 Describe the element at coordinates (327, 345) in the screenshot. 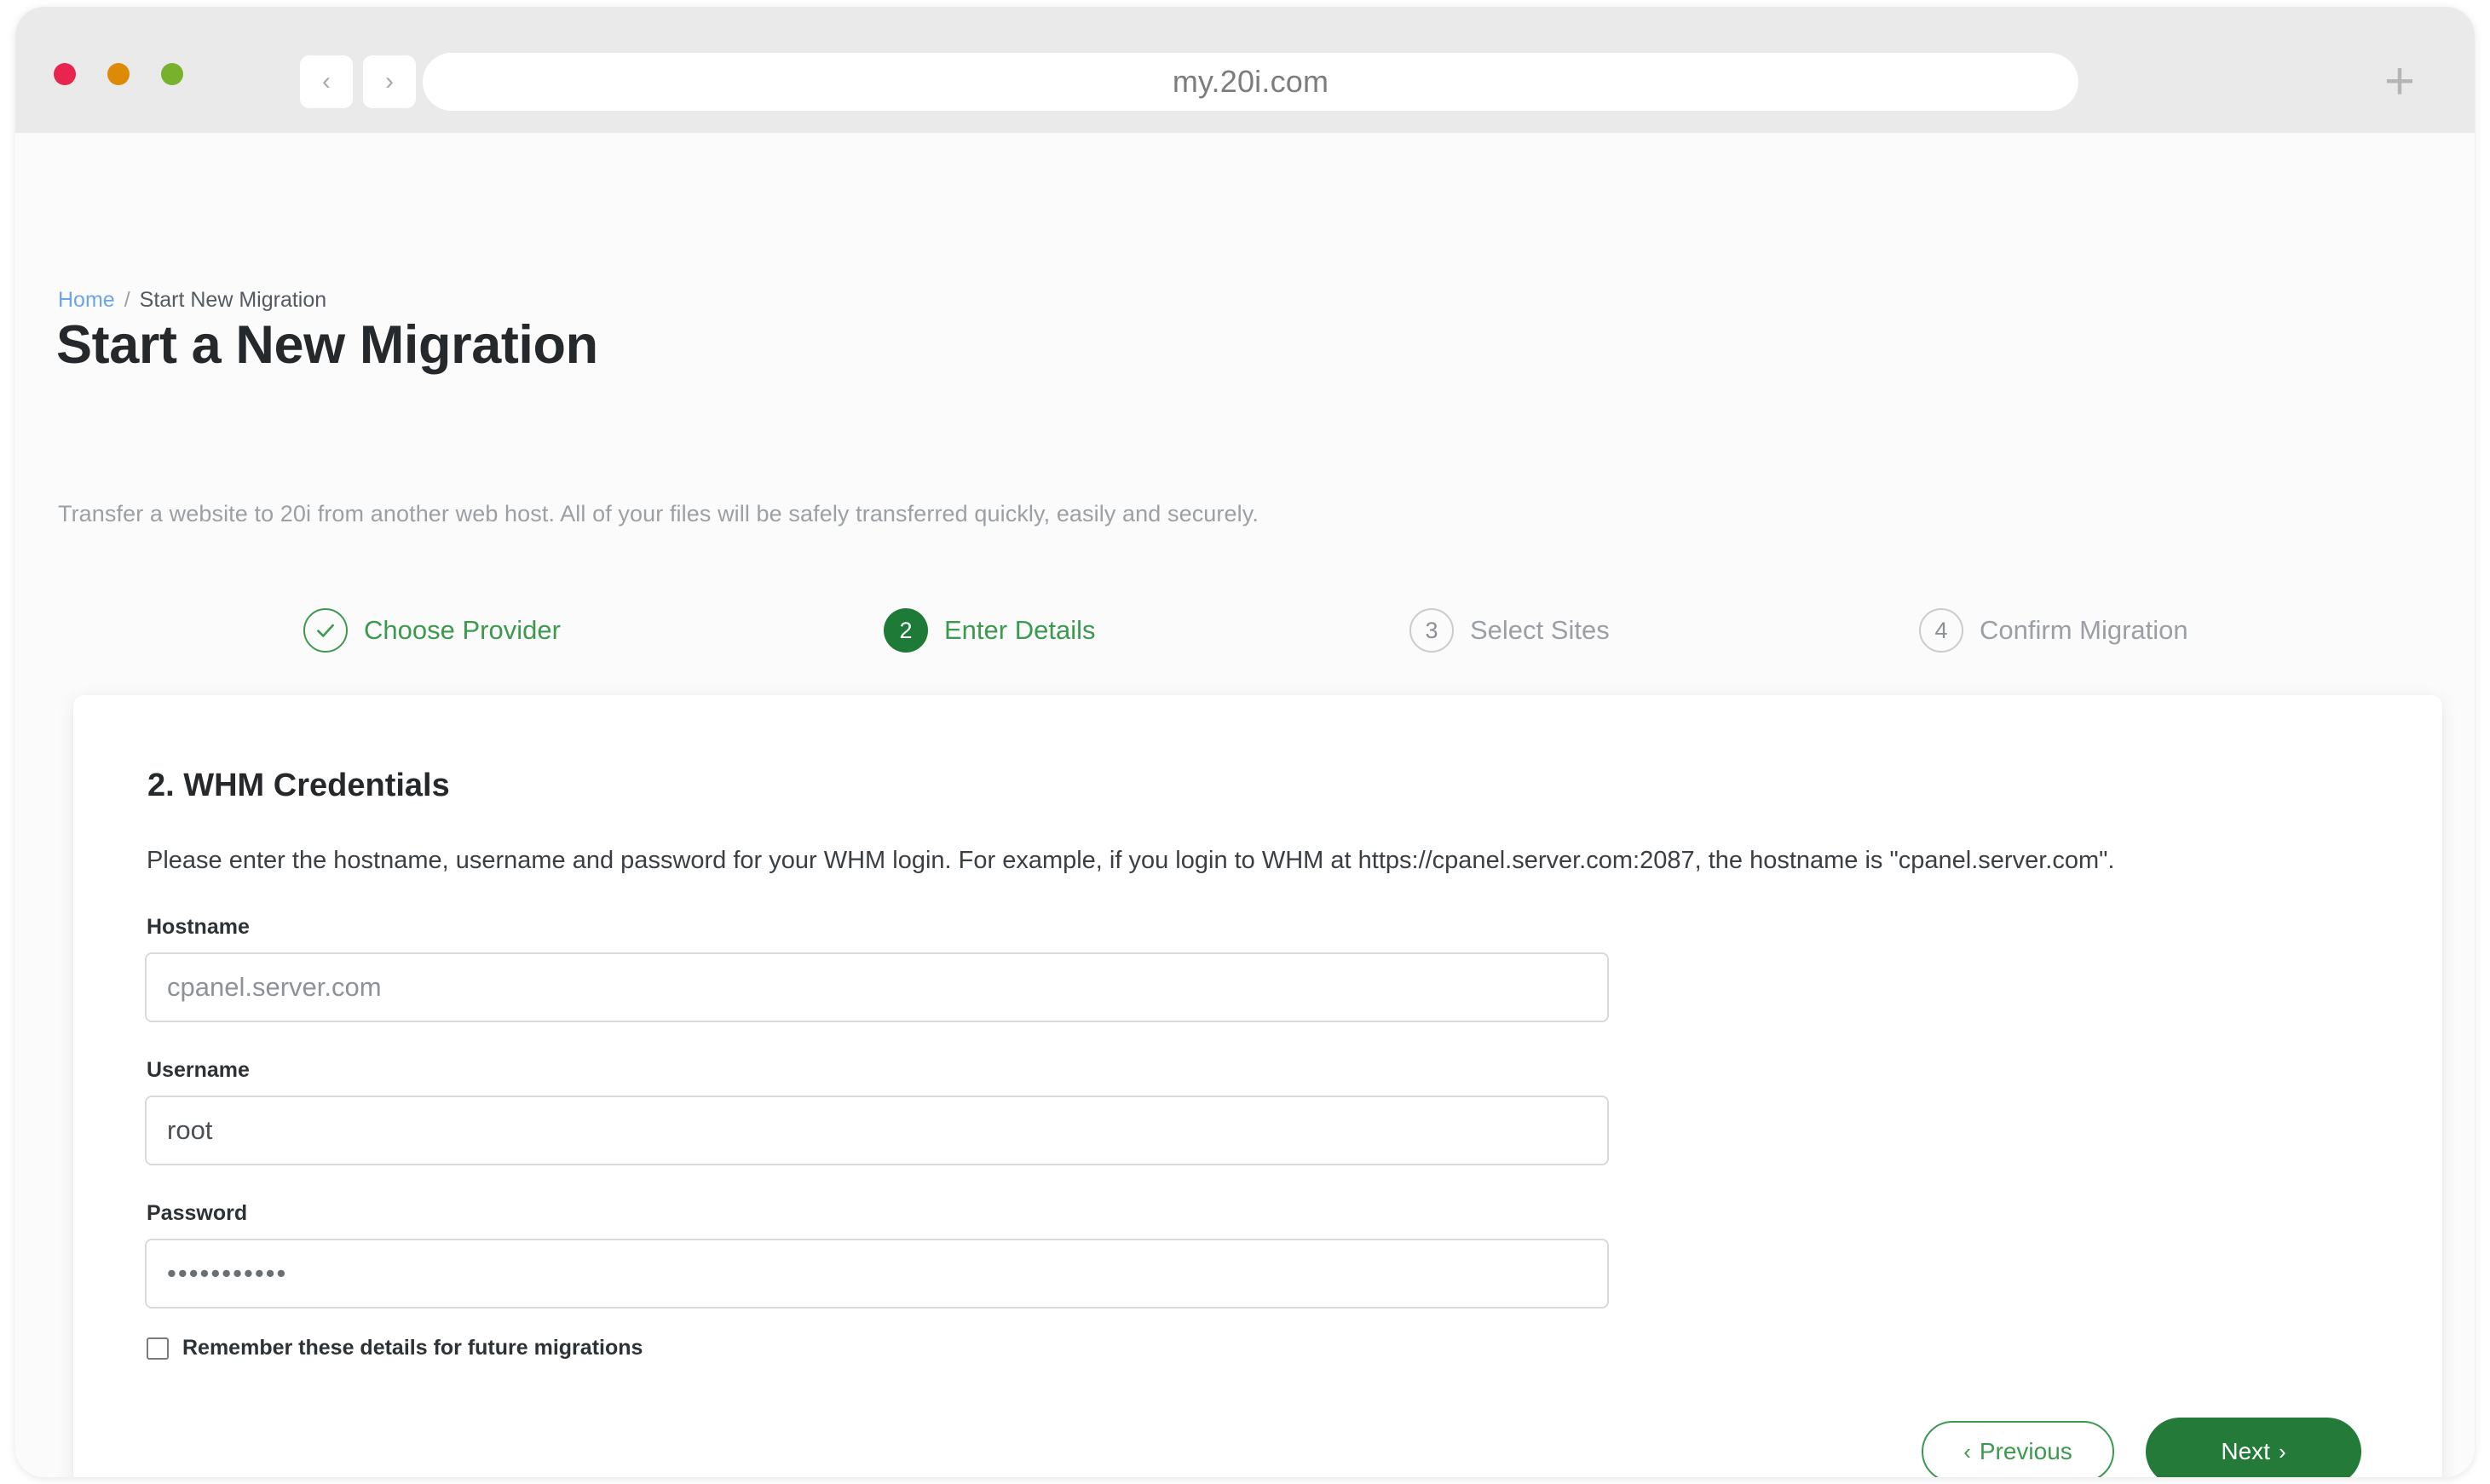

I see `page-title: Start a New Migration` at that location.